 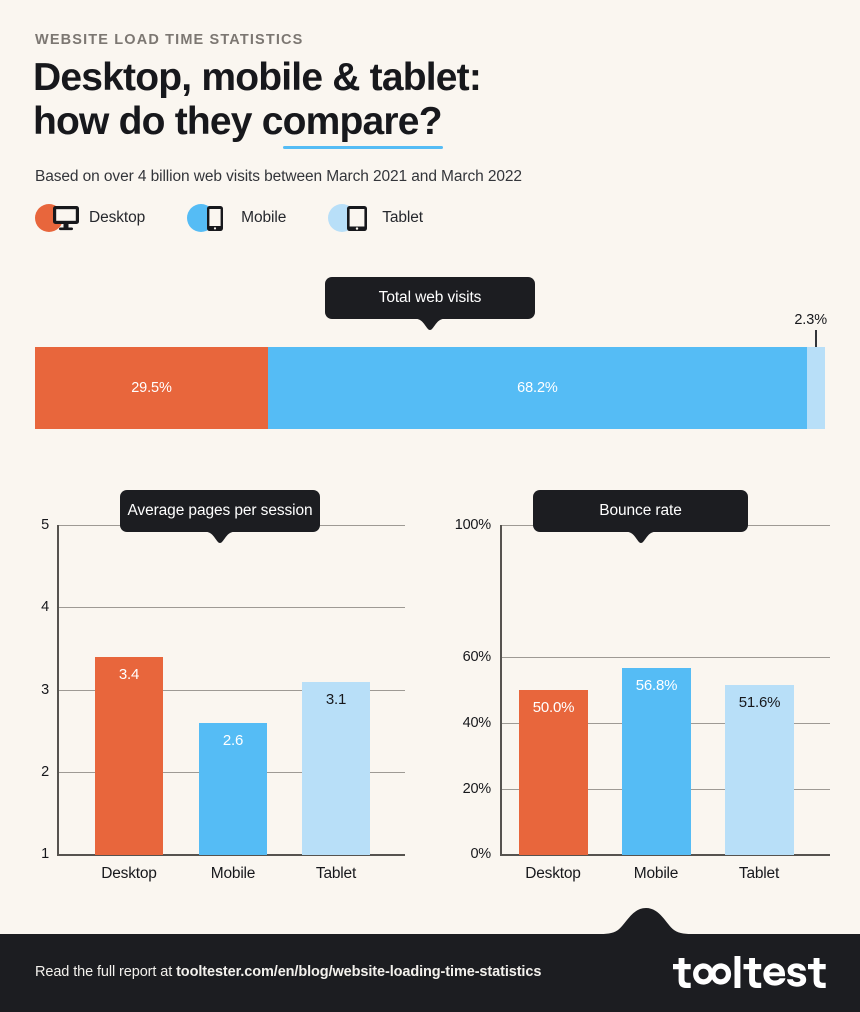 I want to click on callout-total-web-visits-label: Total web visits, so click(x=430, y=297).